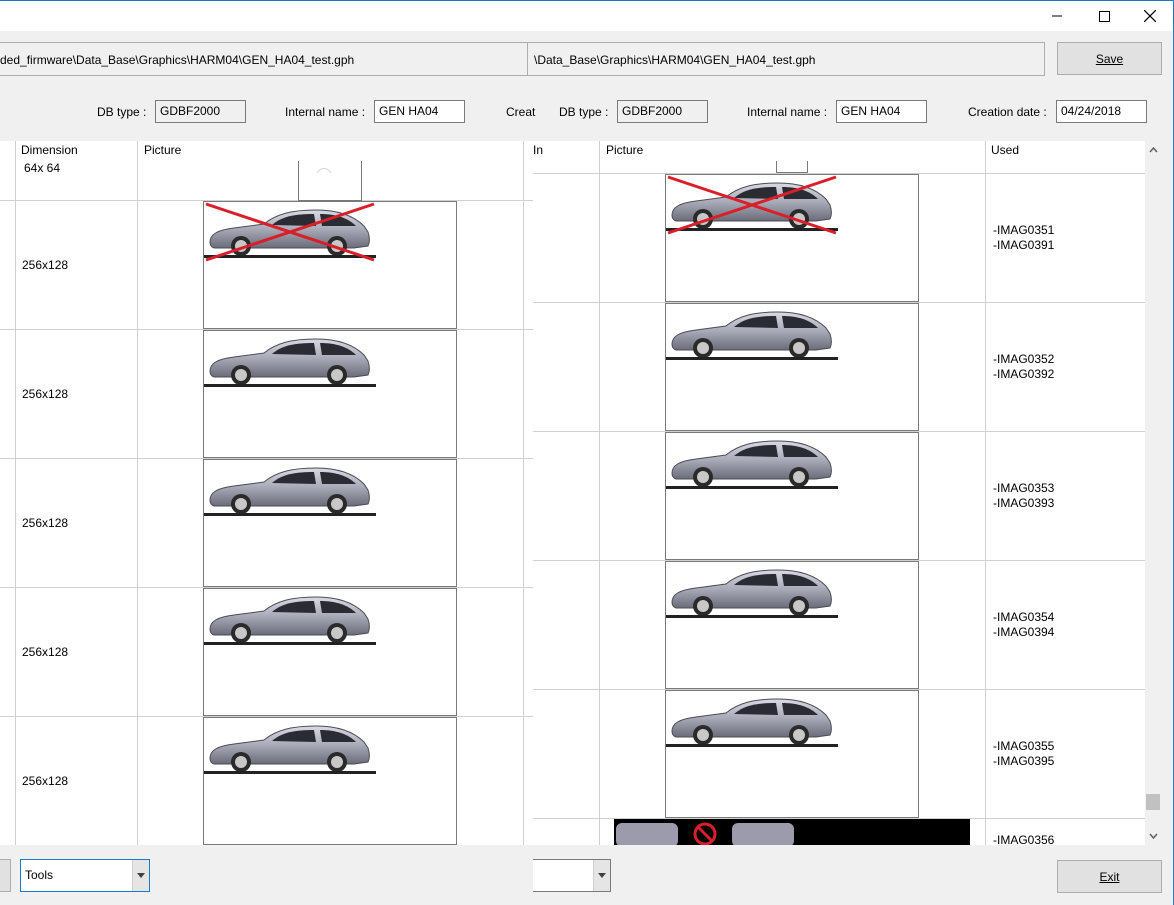 The image size is (1174, 905). I want to click on maximize-icon, so click(1104, 16).